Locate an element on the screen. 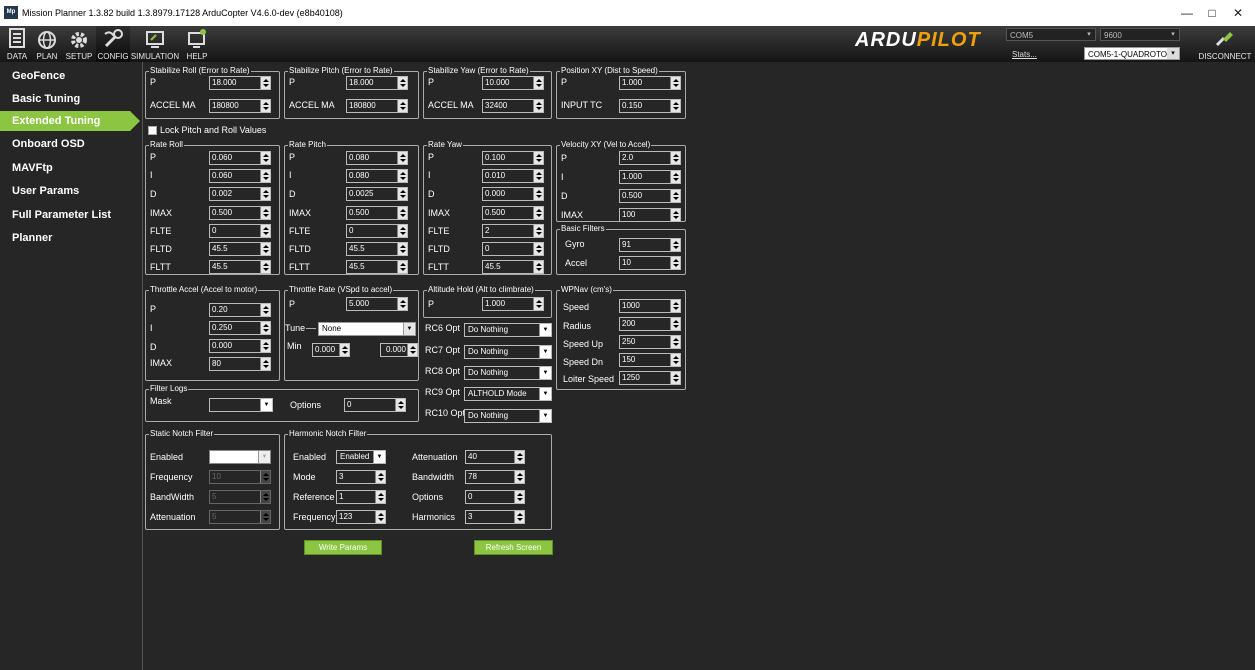  thr-rate-p-input: 5.000 is located at coordinates (377, 304).